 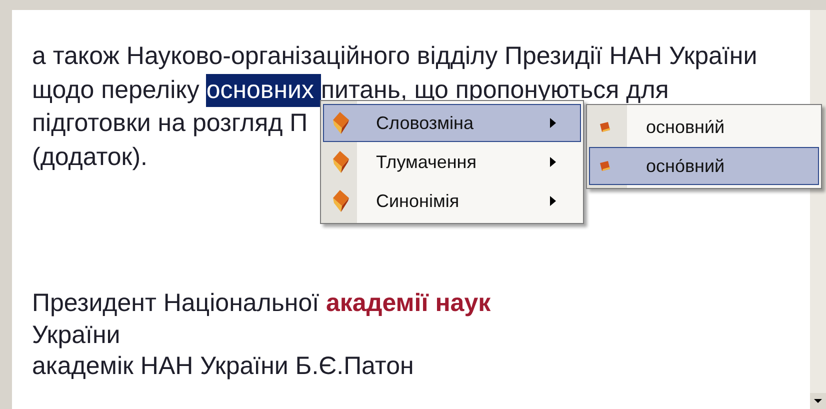 What do you see at coordinates (116, 90) in the screenshot?
I see `text-line: щодо переліку` at bounding box center [116, 90].